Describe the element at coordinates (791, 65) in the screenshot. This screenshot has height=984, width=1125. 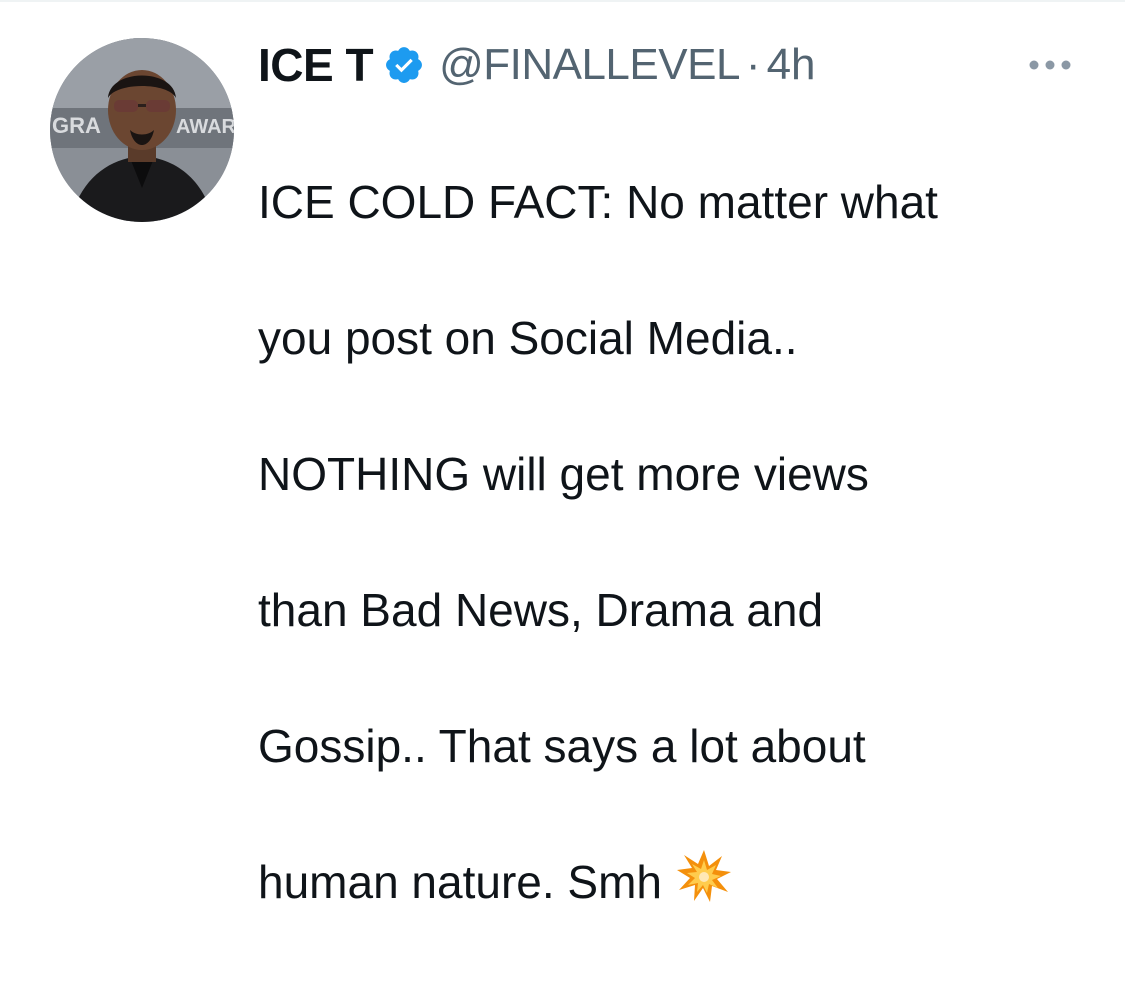
I see `tweet-timestamp: 4h` at that location.